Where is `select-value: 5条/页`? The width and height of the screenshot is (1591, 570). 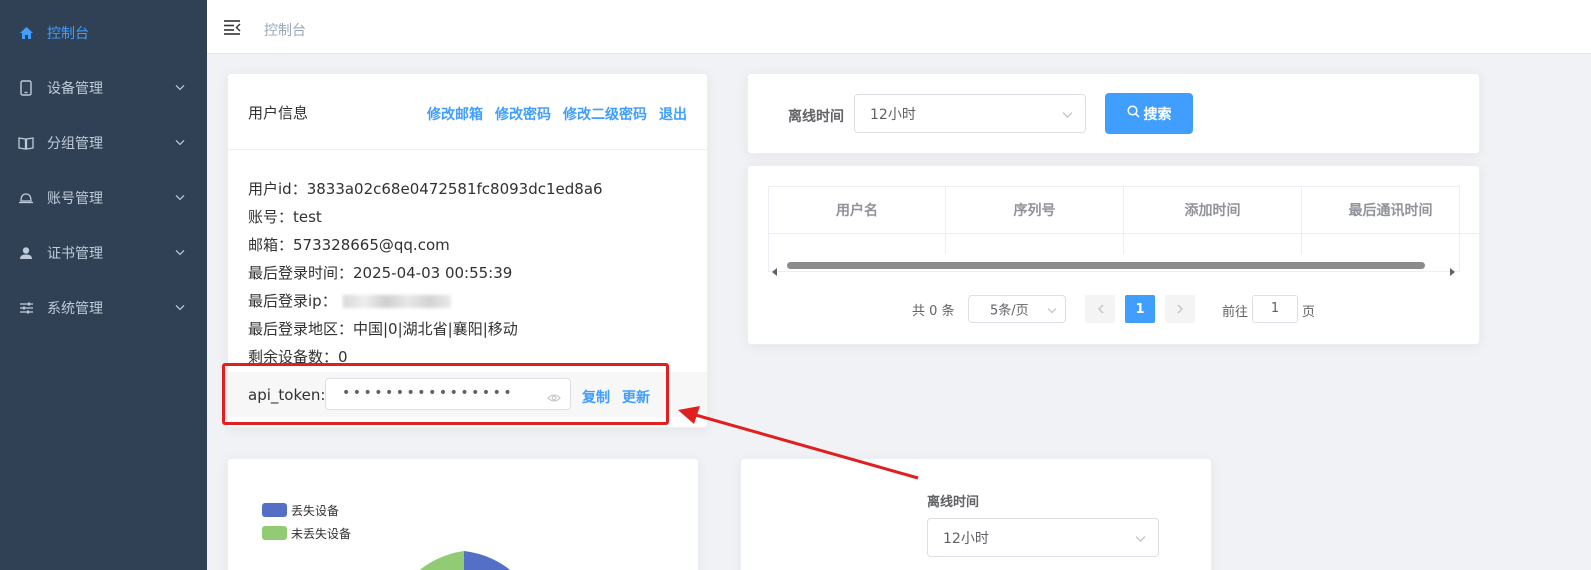 select-value: 5条/页 is located at coordinates (1009, 311).